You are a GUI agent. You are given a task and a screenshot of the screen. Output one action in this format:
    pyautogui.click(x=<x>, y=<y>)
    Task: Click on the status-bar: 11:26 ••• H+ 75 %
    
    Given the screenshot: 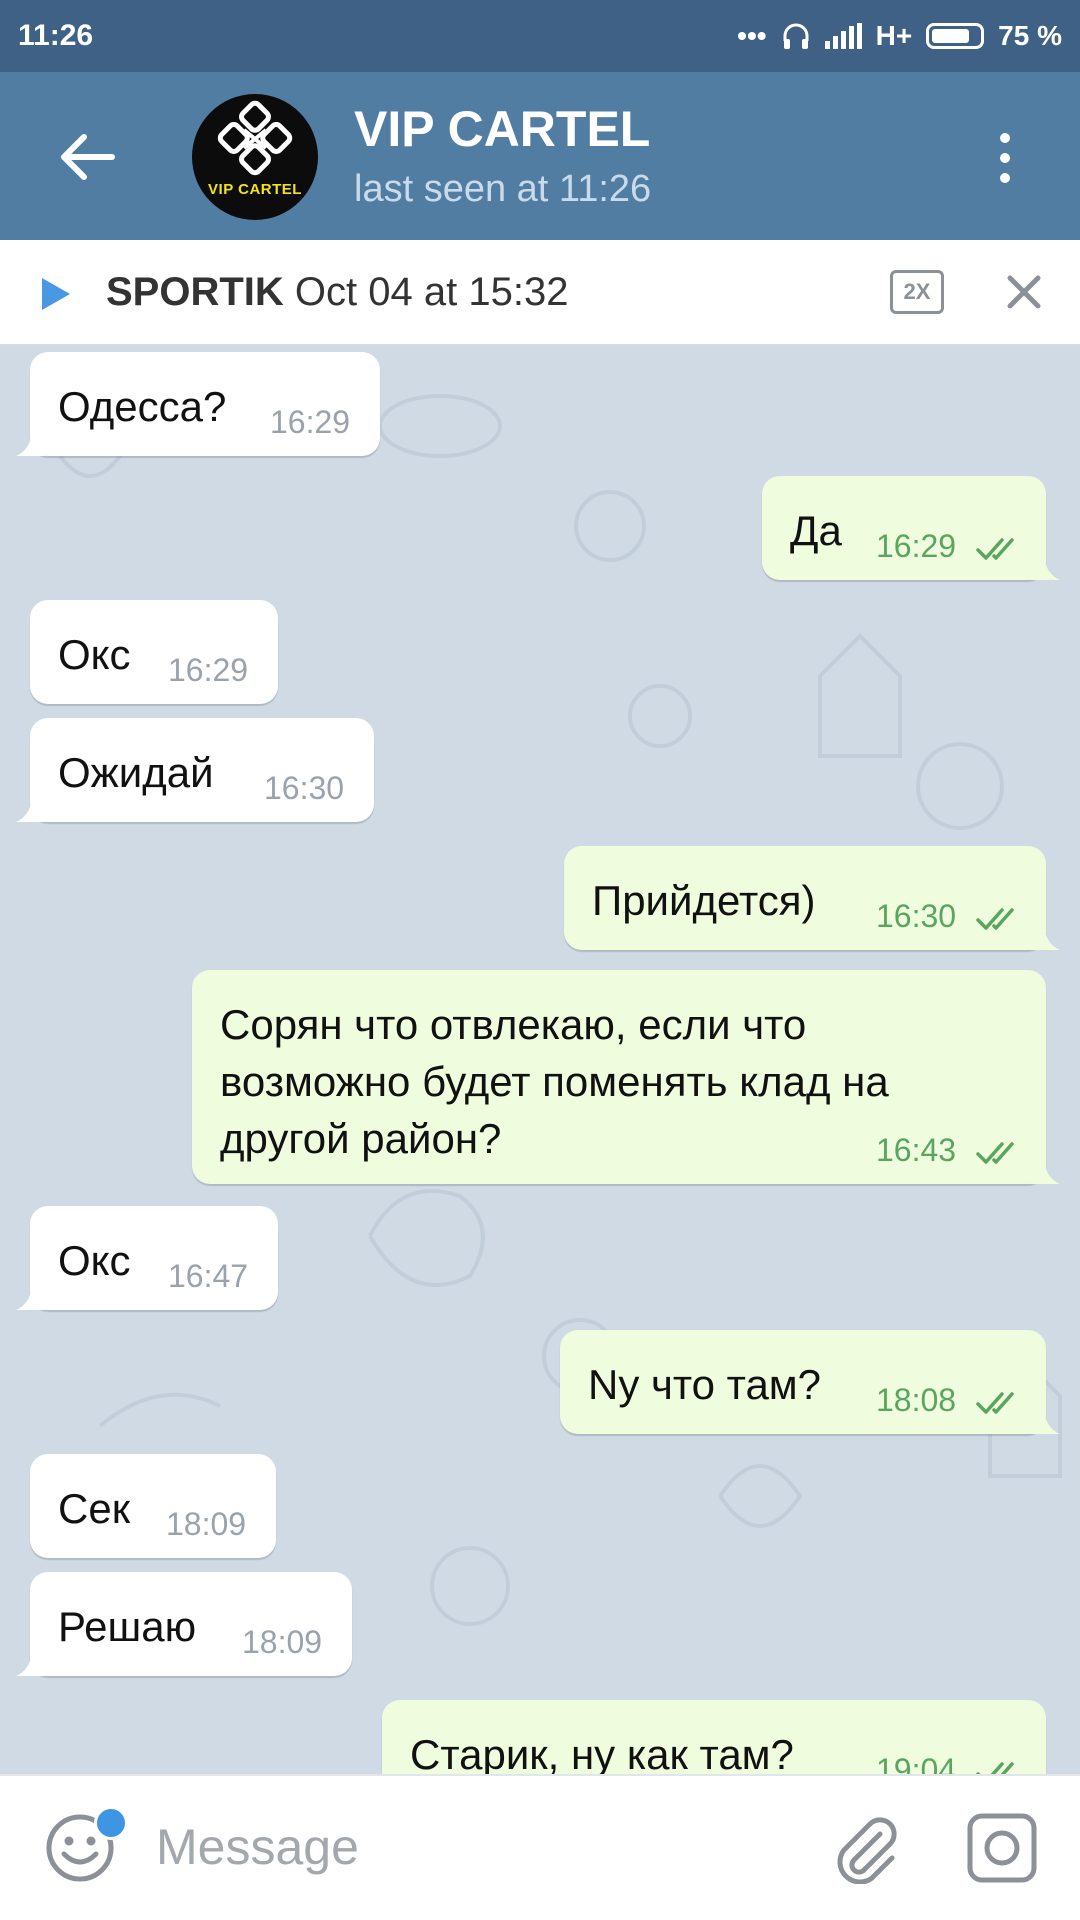 What is the action you would take?
    pyautogui.click(x=540, y=36)
    